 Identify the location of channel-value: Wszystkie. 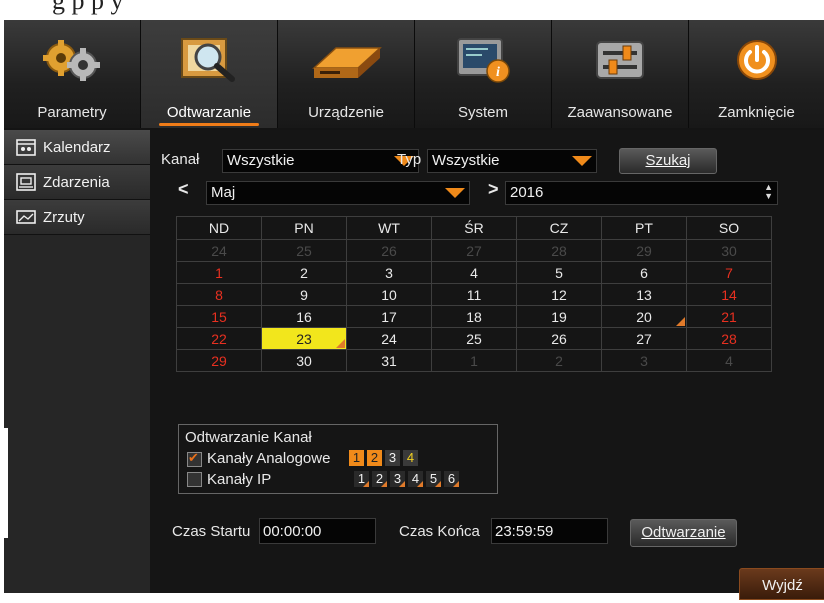
(261, 160).